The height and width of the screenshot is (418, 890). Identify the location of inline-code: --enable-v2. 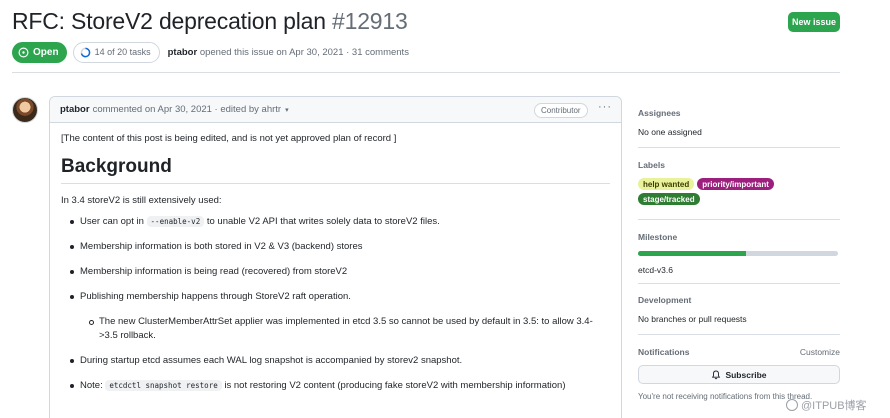
(175, 221).